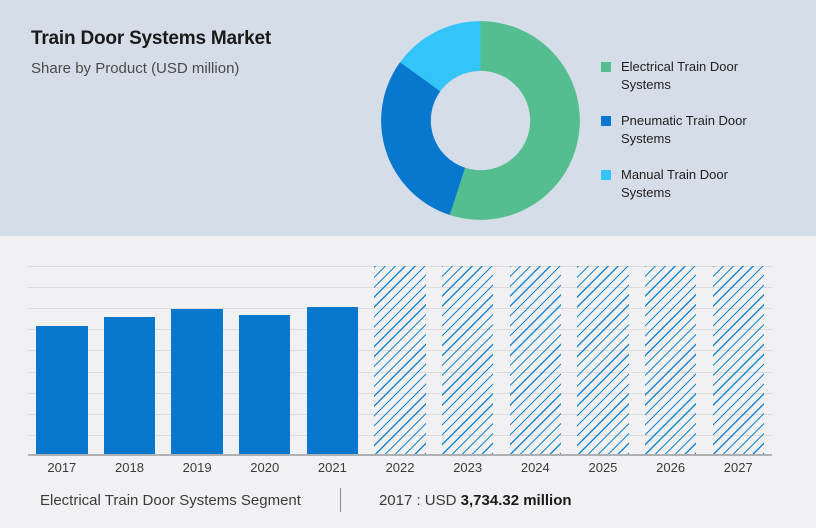  What do you see at coordinates (417, 500) in the screenshot?
I see `footer-year-prefix: 2017 : USD` at bounding box center [417, 500].